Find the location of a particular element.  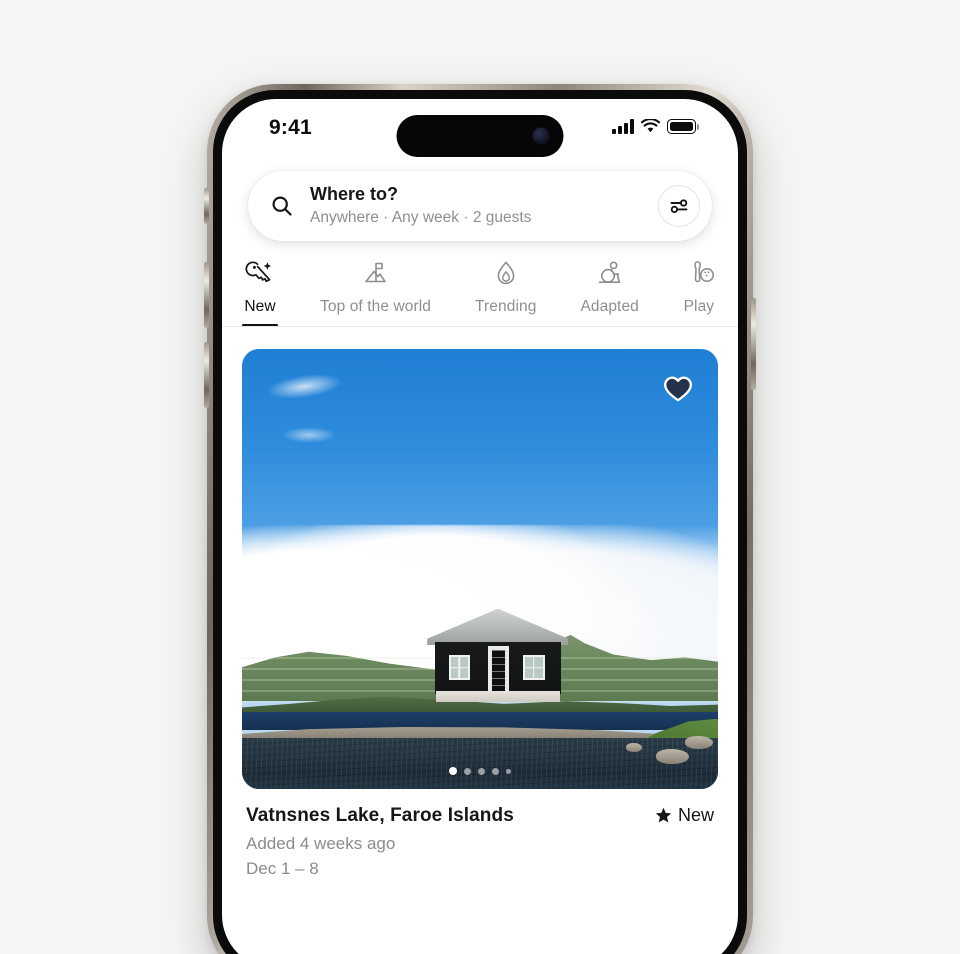

bowling-icon is located at coordinates (699, 274).